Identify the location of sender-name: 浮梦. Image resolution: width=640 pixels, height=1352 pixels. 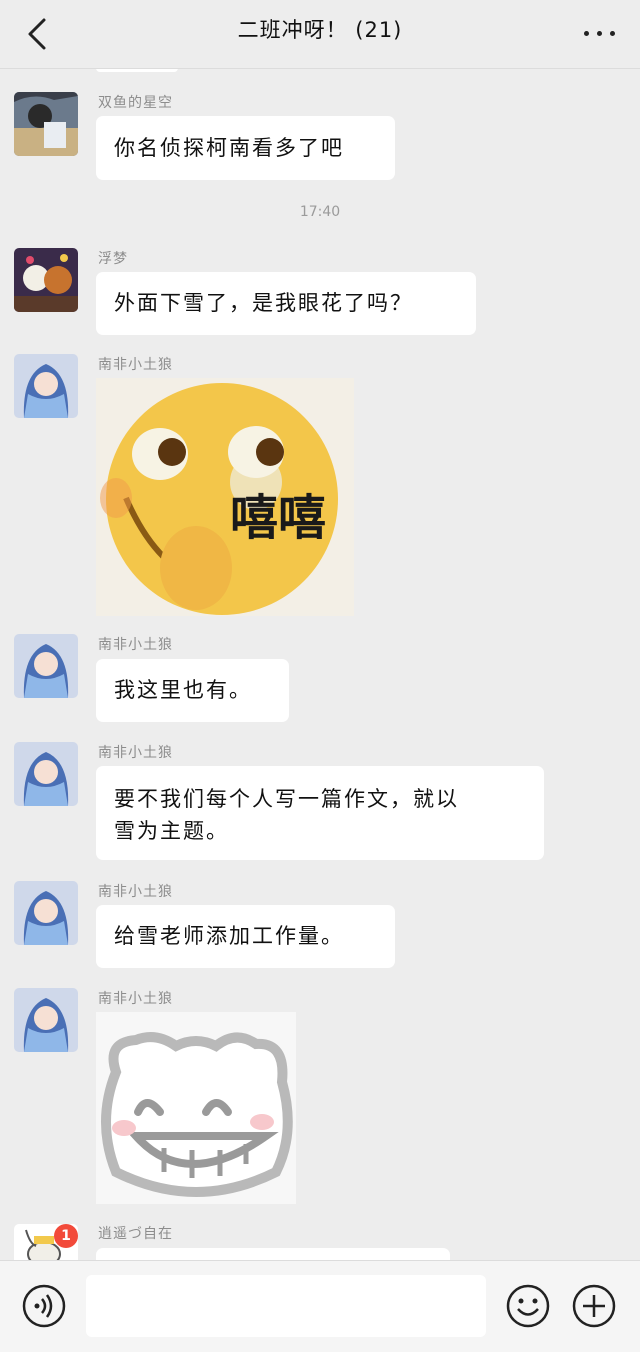
(113, 259).